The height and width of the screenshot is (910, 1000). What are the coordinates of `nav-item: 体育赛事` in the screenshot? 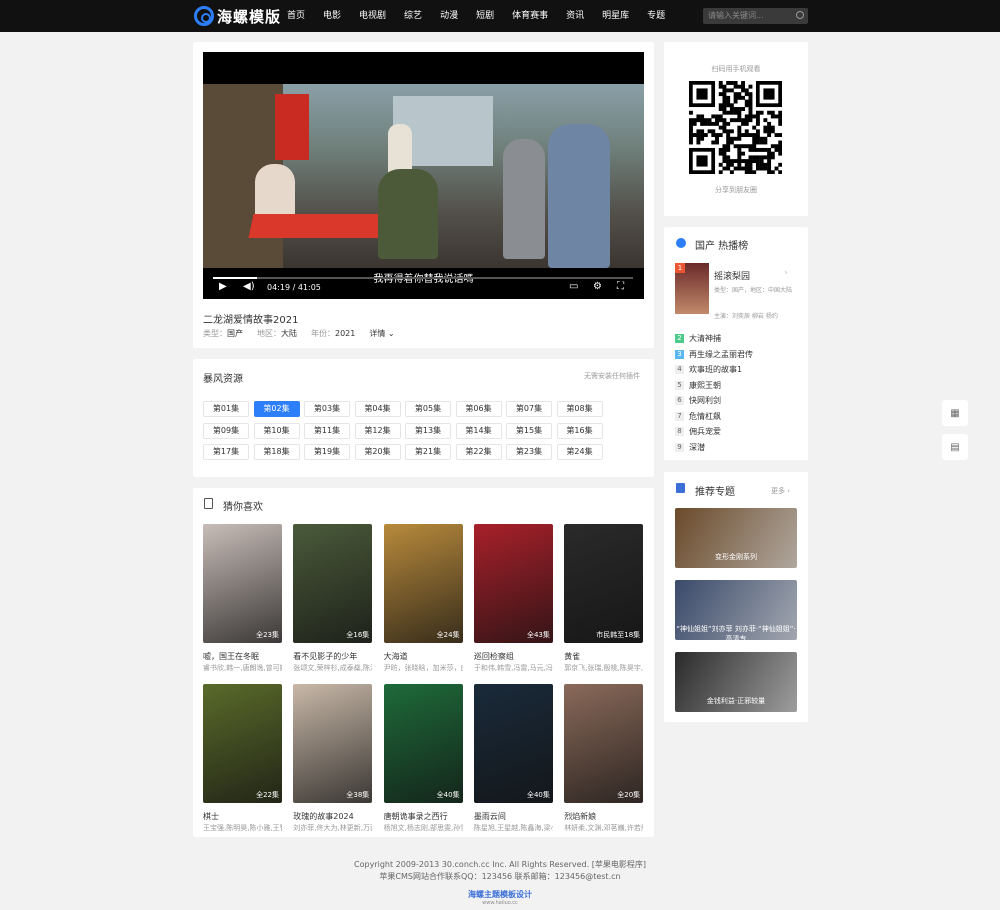 It's located at (530, 16).